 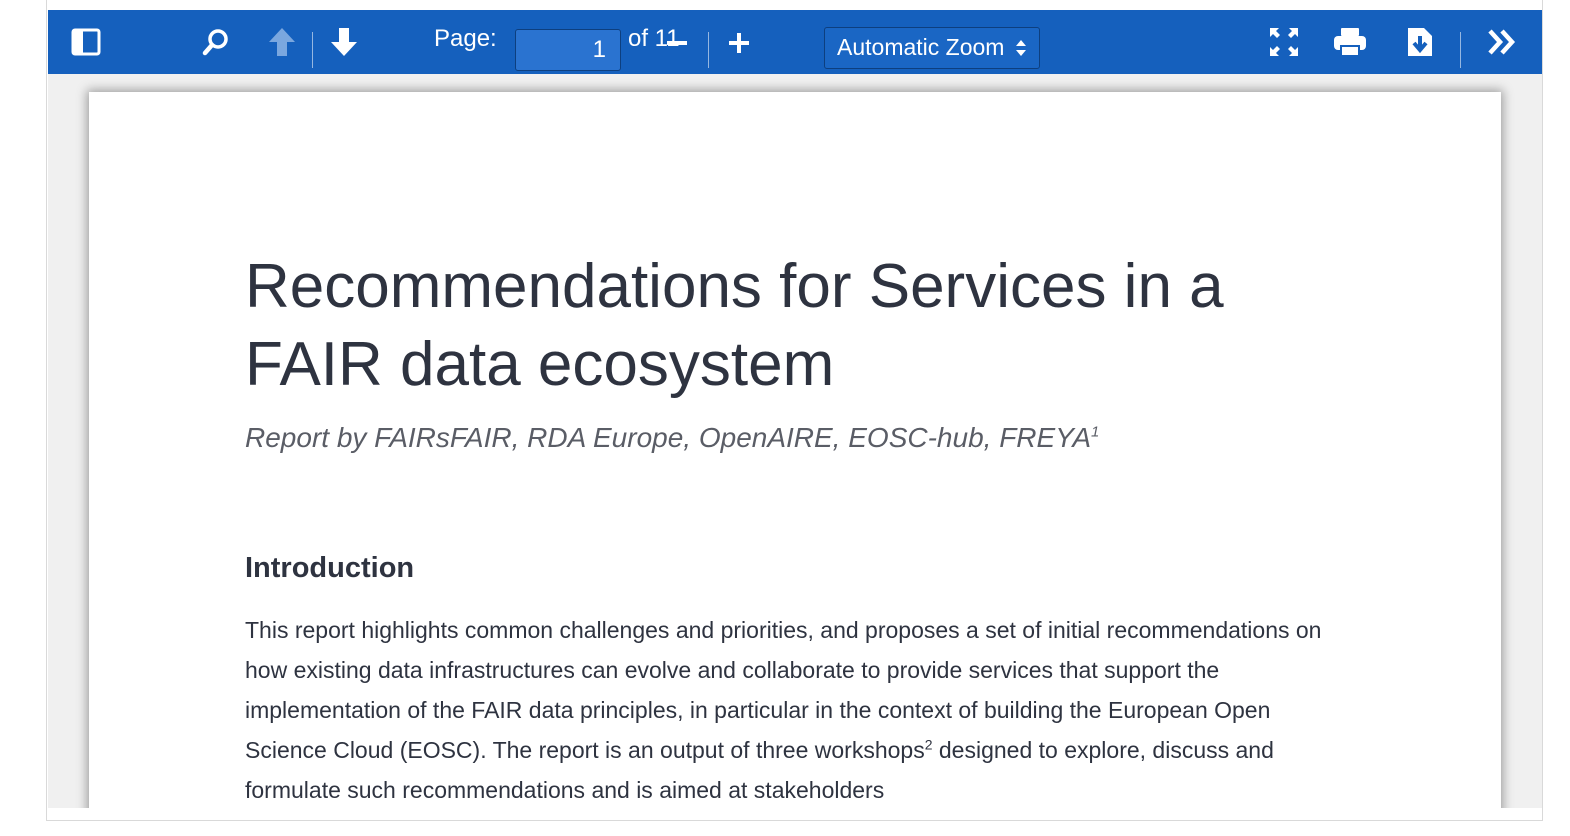 I want to click on zoom-select-value: Automatic Zoom, so click(x=921, y=47).